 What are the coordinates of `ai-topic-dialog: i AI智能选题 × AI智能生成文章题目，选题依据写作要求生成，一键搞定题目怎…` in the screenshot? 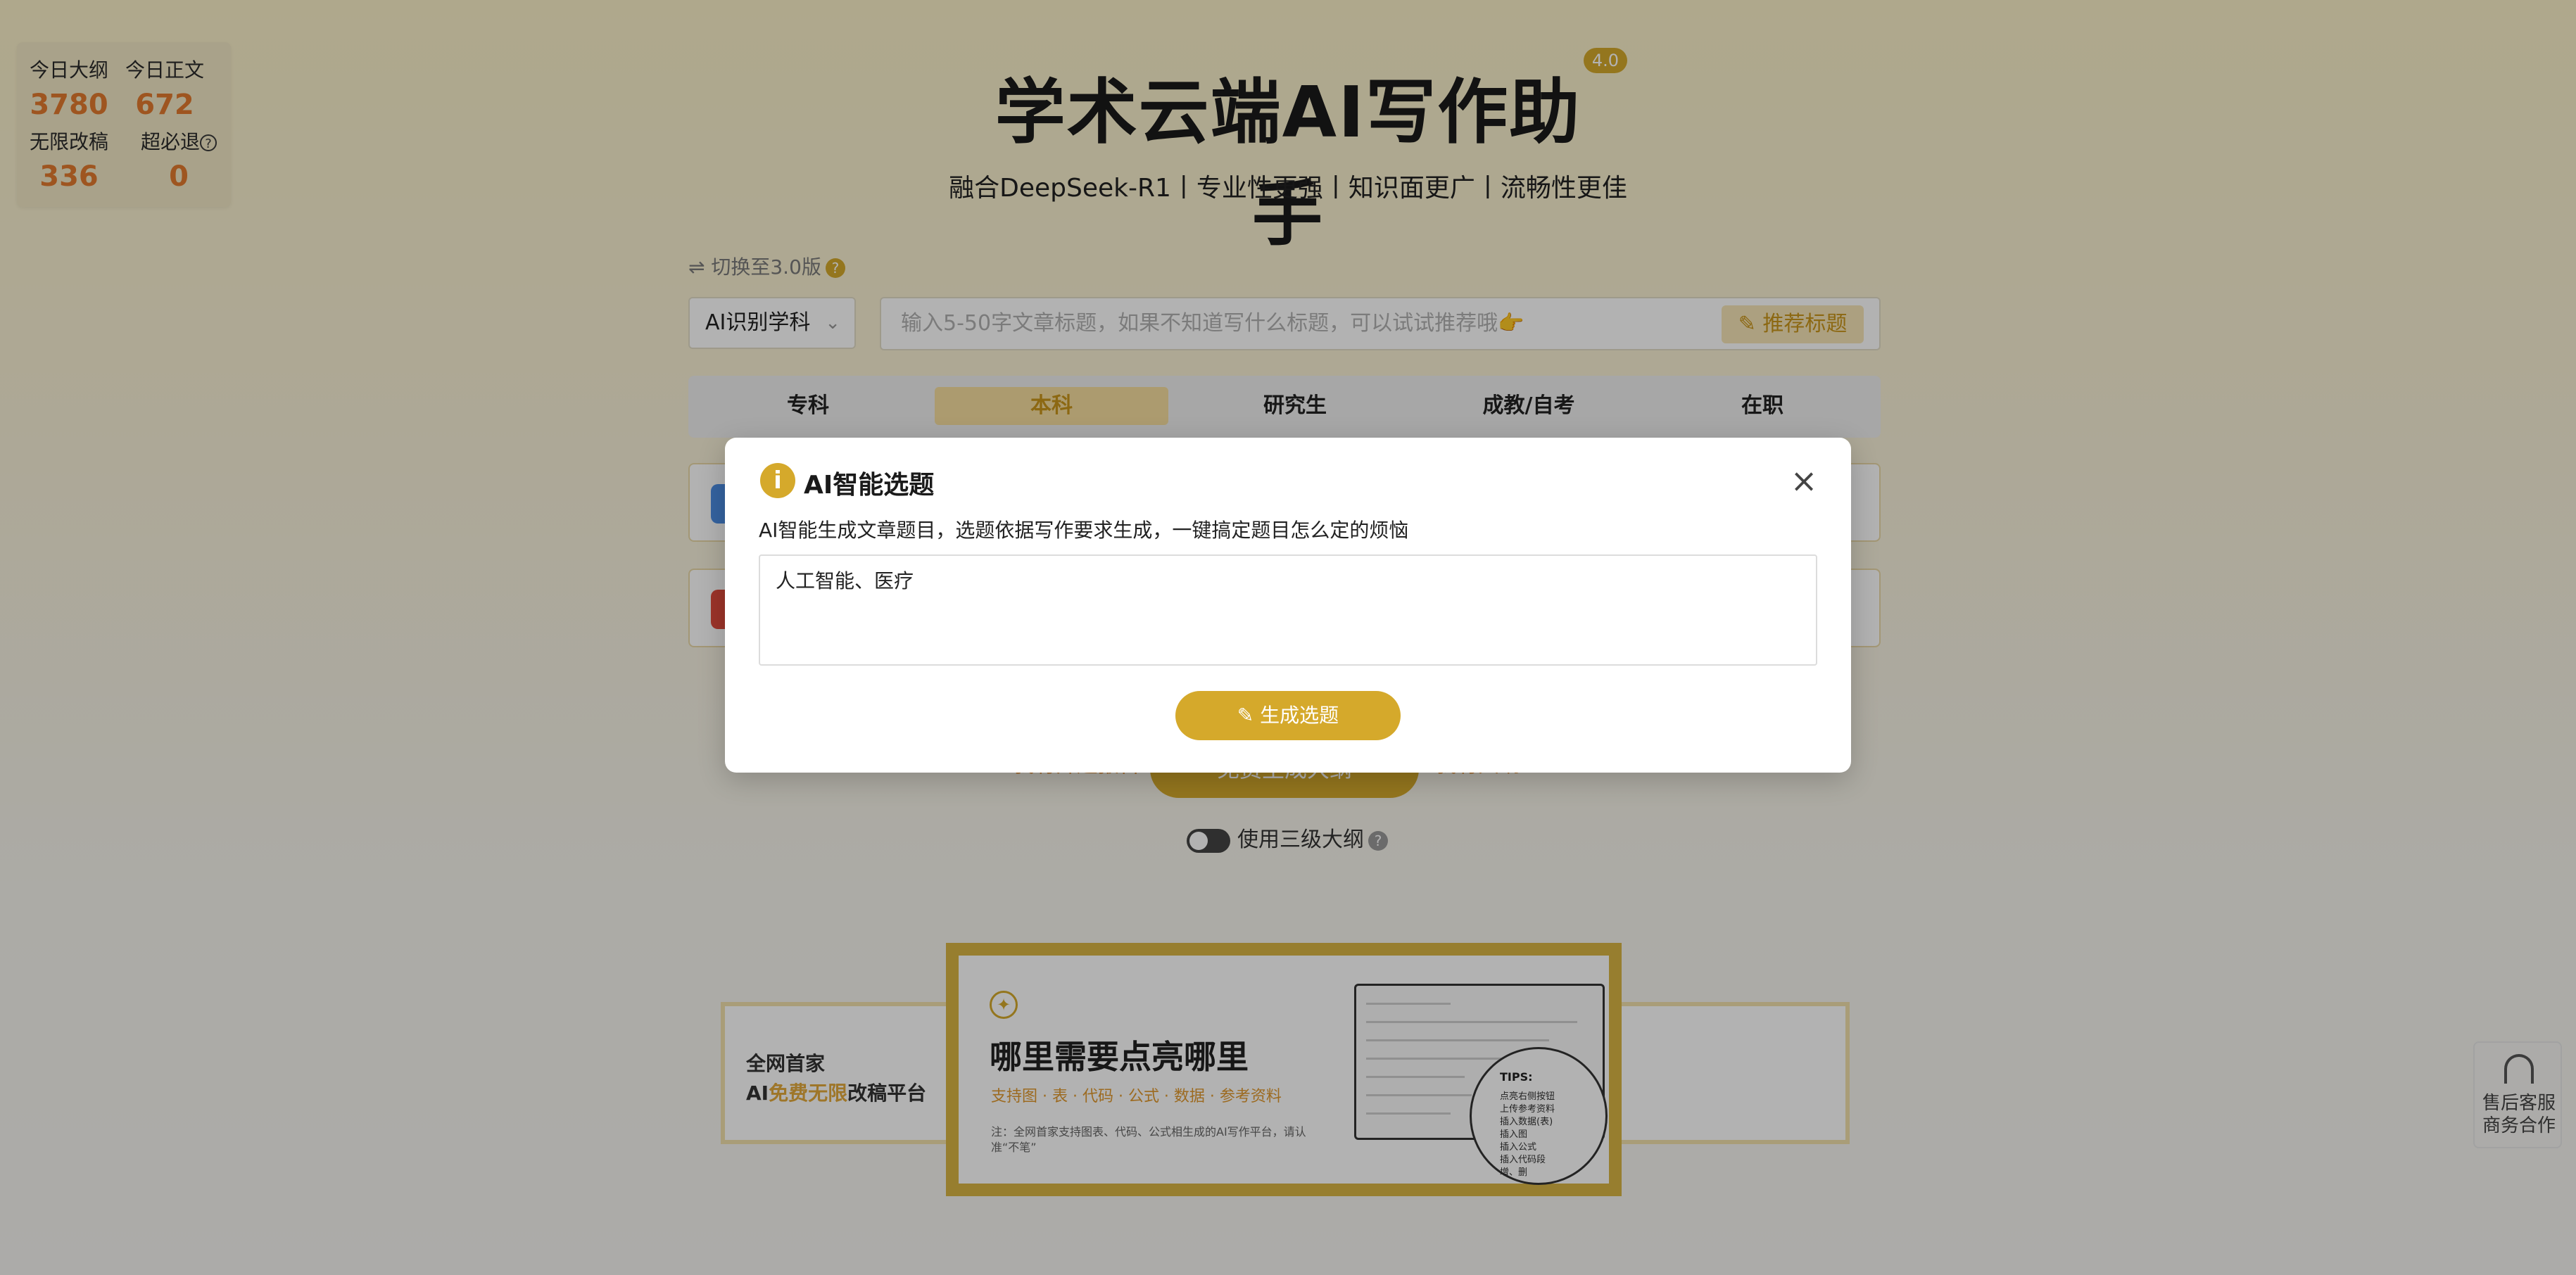 It's located at (1288, 605).